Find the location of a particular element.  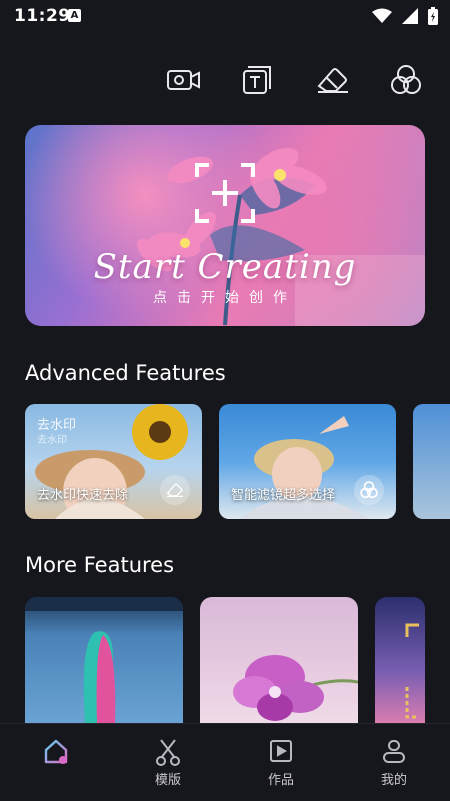

nav-item-works: 作品 is located at coordinates (281, 762).